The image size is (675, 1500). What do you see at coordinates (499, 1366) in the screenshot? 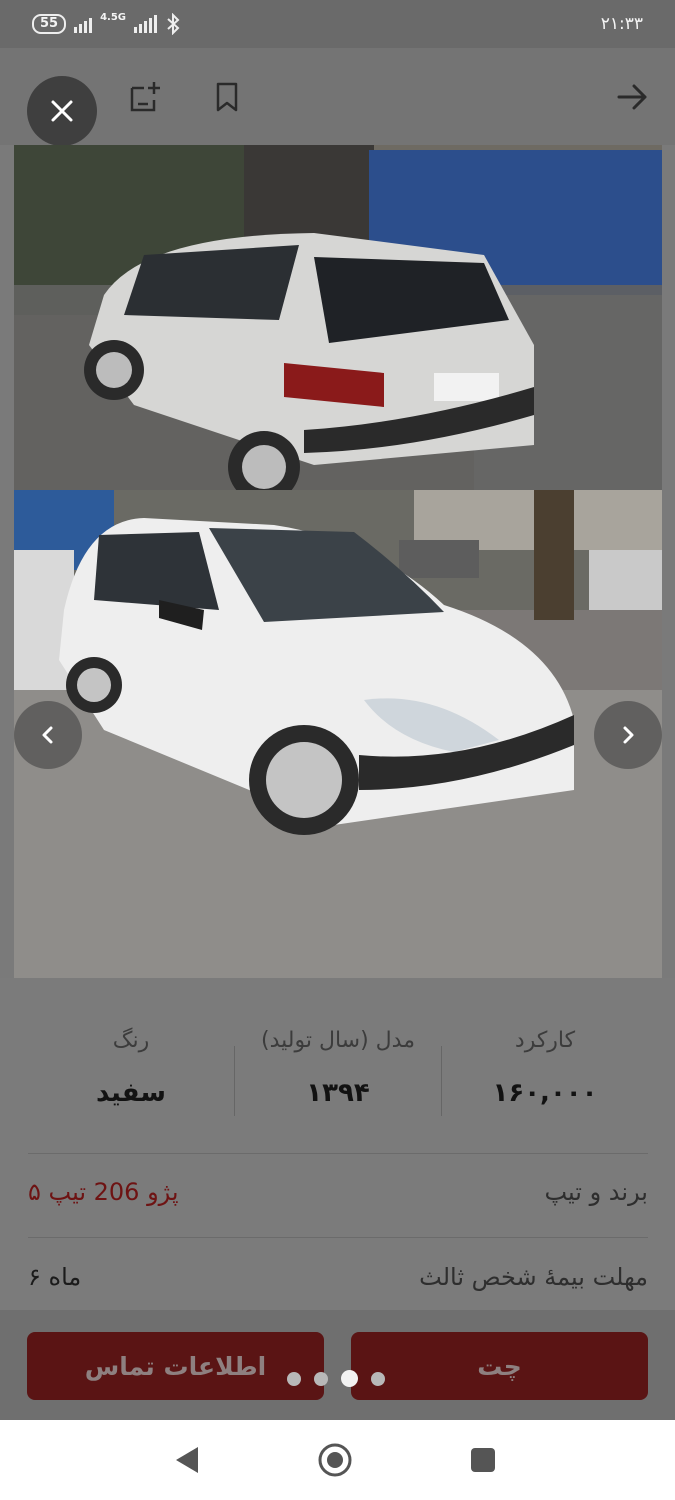
I see `chat-button: چت` at bounding box center [499, 1366].